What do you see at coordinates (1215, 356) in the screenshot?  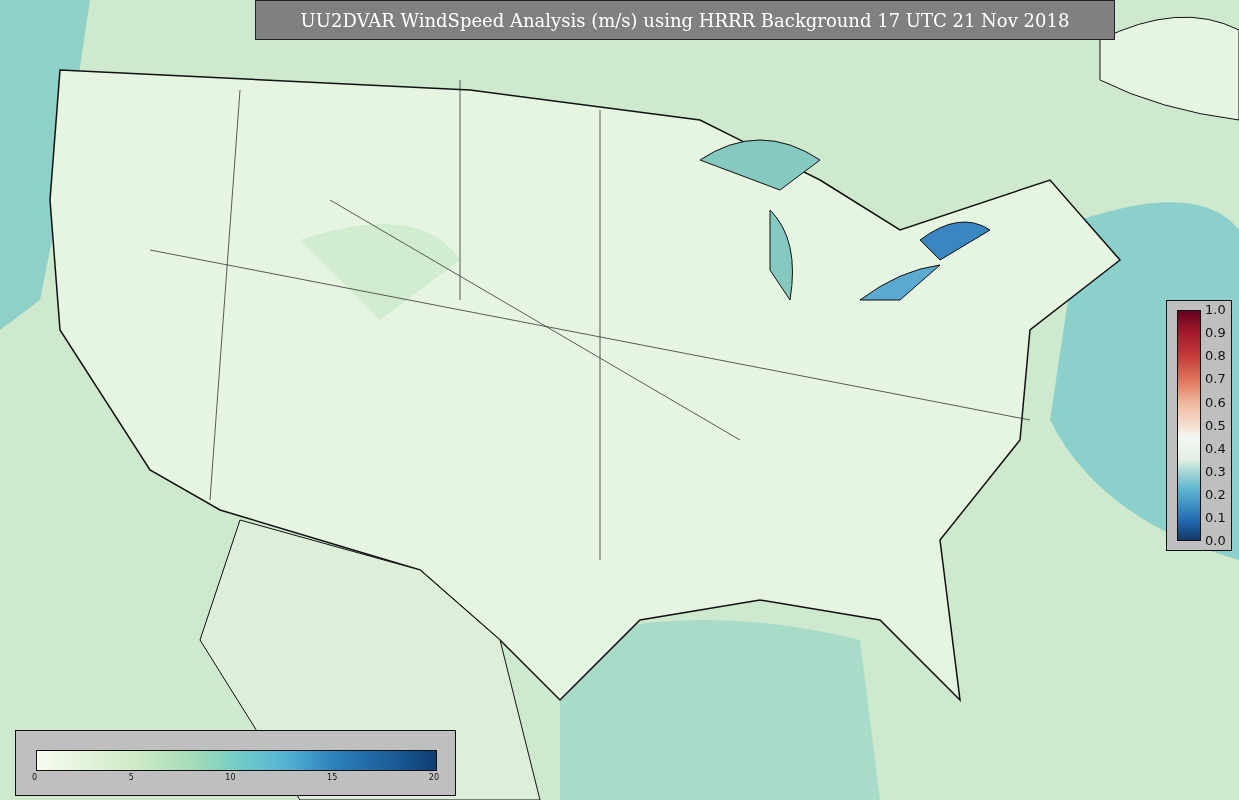 I see `tick-label: 0.8` at bounding box center [1215, 356].